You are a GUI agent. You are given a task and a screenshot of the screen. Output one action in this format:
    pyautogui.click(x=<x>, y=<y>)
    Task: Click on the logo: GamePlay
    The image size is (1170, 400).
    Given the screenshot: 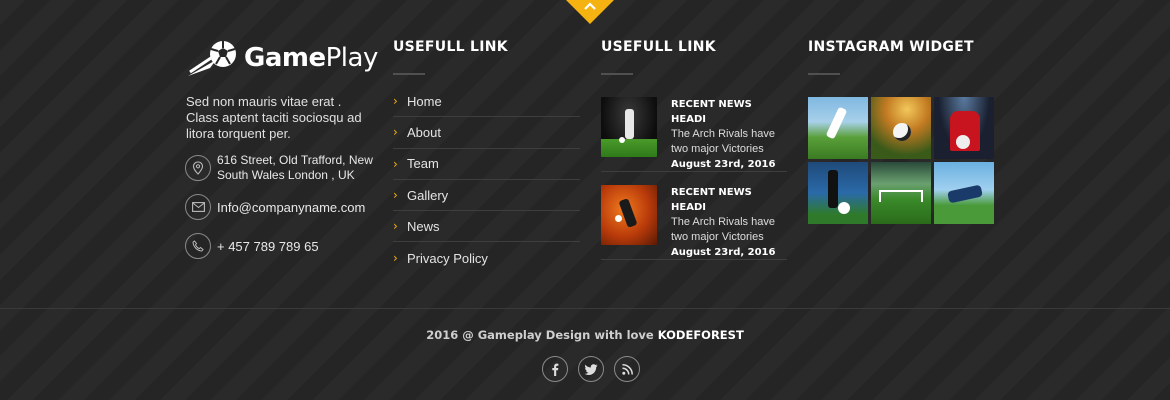 What is the action you would take?
    pyautogui.click(x=282, y=58)
    